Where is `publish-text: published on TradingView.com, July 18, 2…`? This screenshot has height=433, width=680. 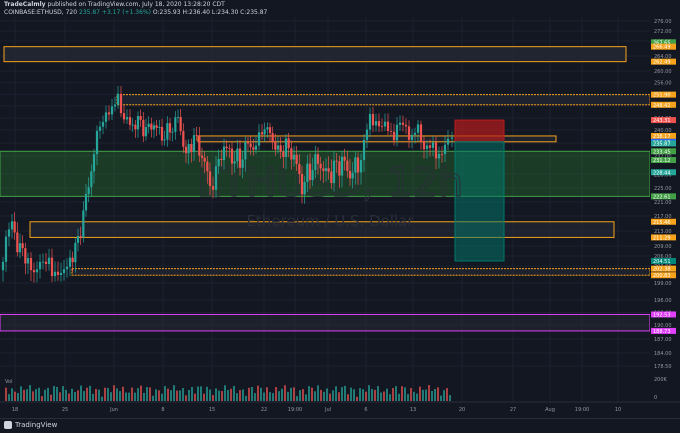 publish-text: published on TradingView.com, July 18, 2… is located at coordinates (135, 4).